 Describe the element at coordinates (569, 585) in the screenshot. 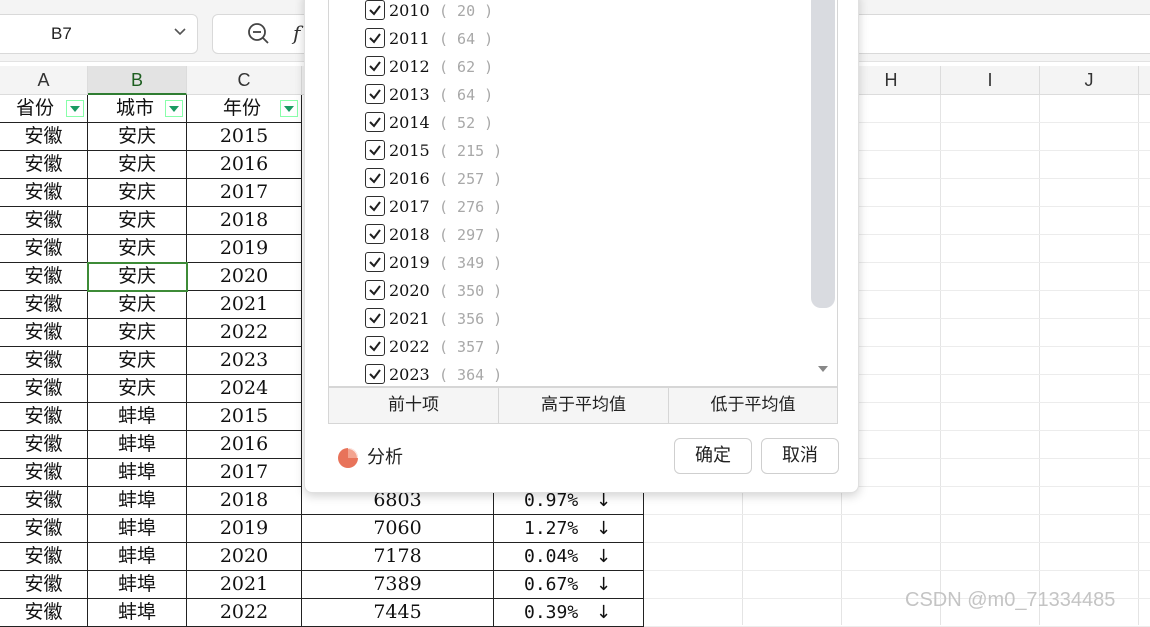

I see `cell-rate: 0.67% ↓` at that location.